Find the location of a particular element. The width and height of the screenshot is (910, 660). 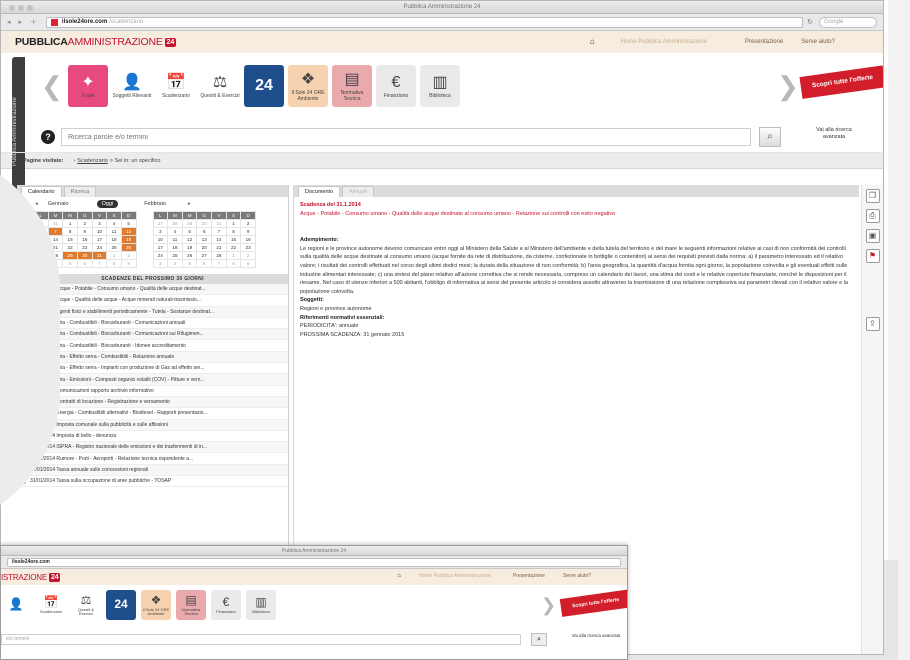

calendar-day: 27 is located at coordinates (204, 255).